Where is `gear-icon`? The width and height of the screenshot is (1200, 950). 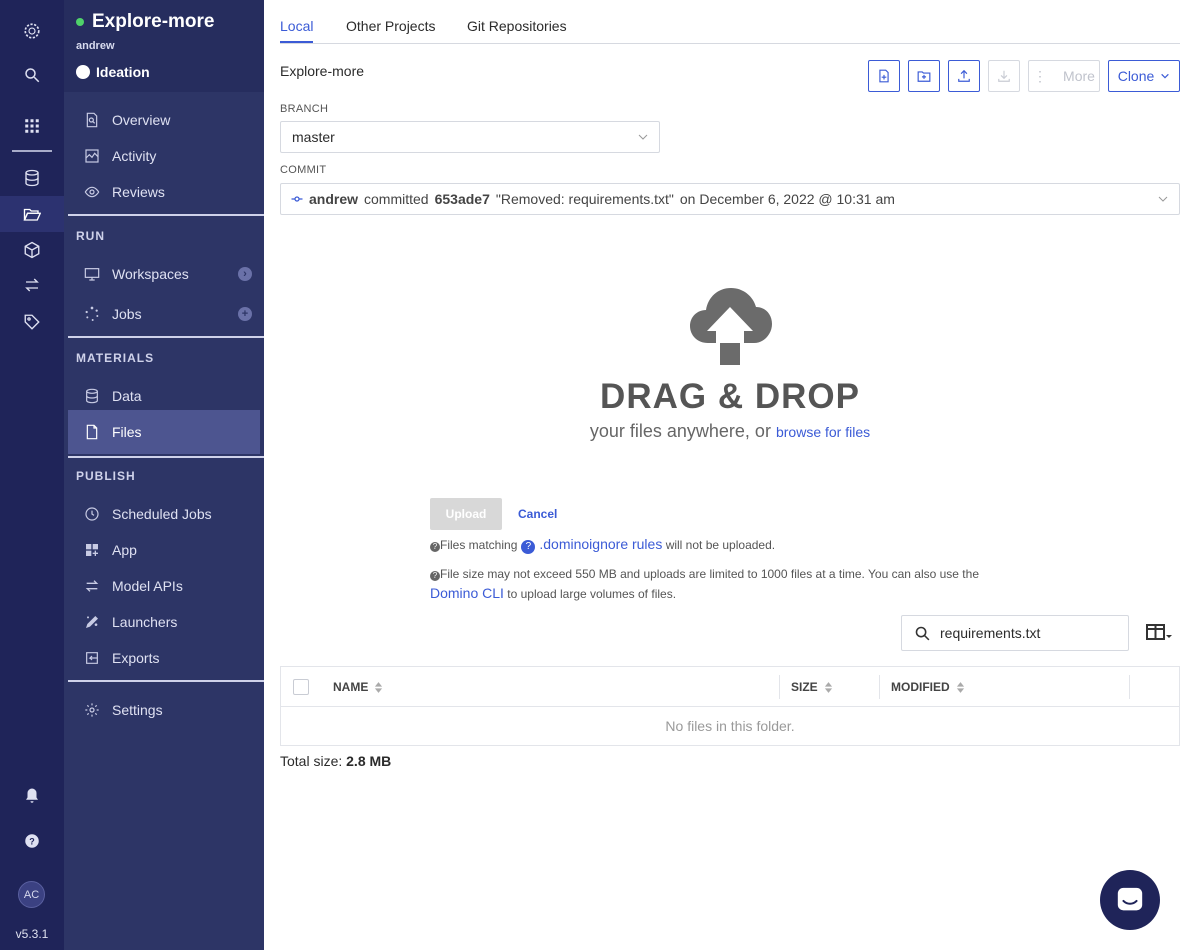 gear-icon is located at coordinates (90, 710).